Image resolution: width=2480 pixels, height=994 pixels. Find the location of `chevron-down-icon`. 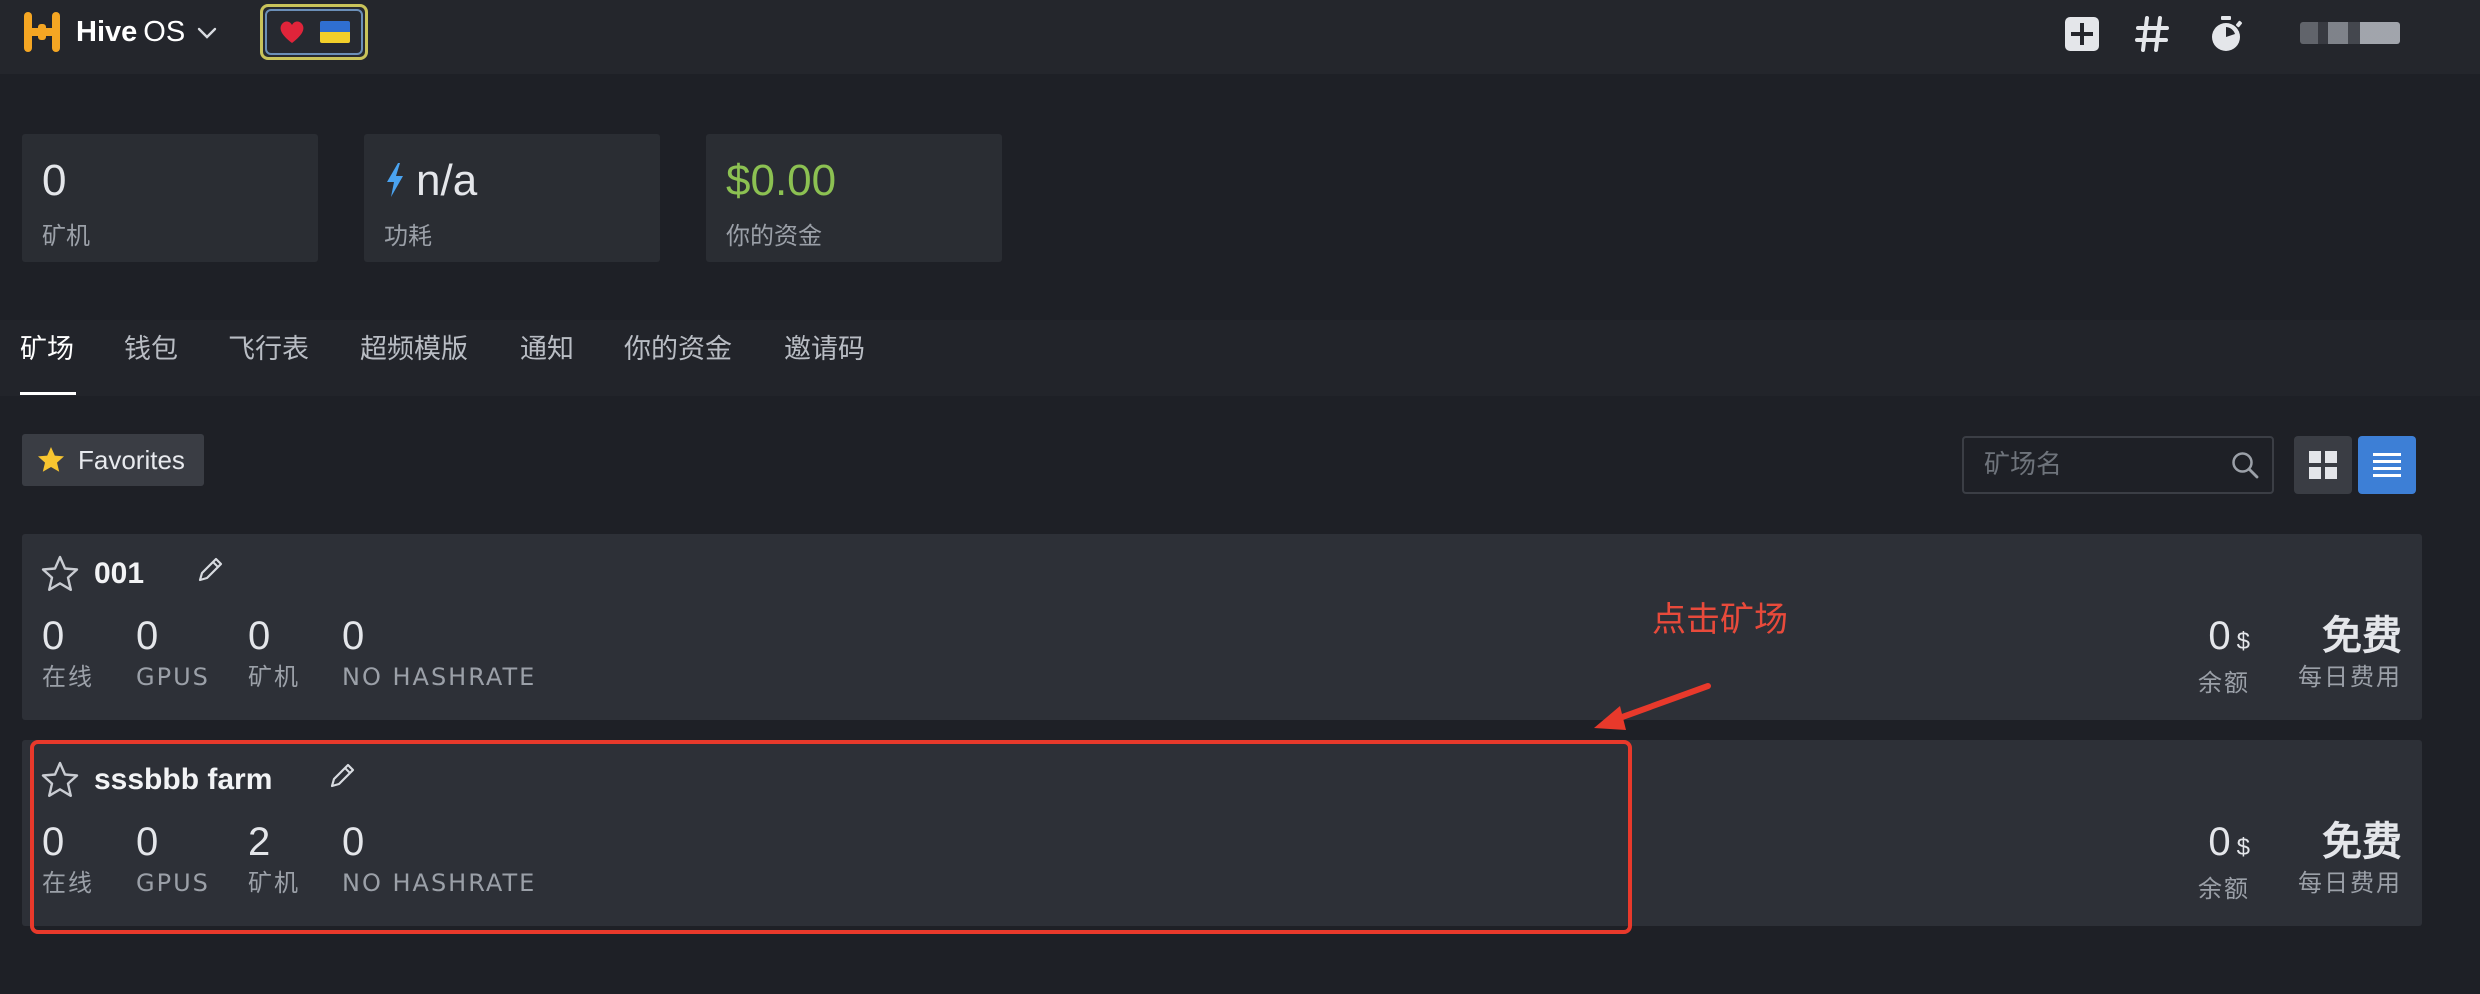

chevron-down-icon is located at coordinates (207, 33).